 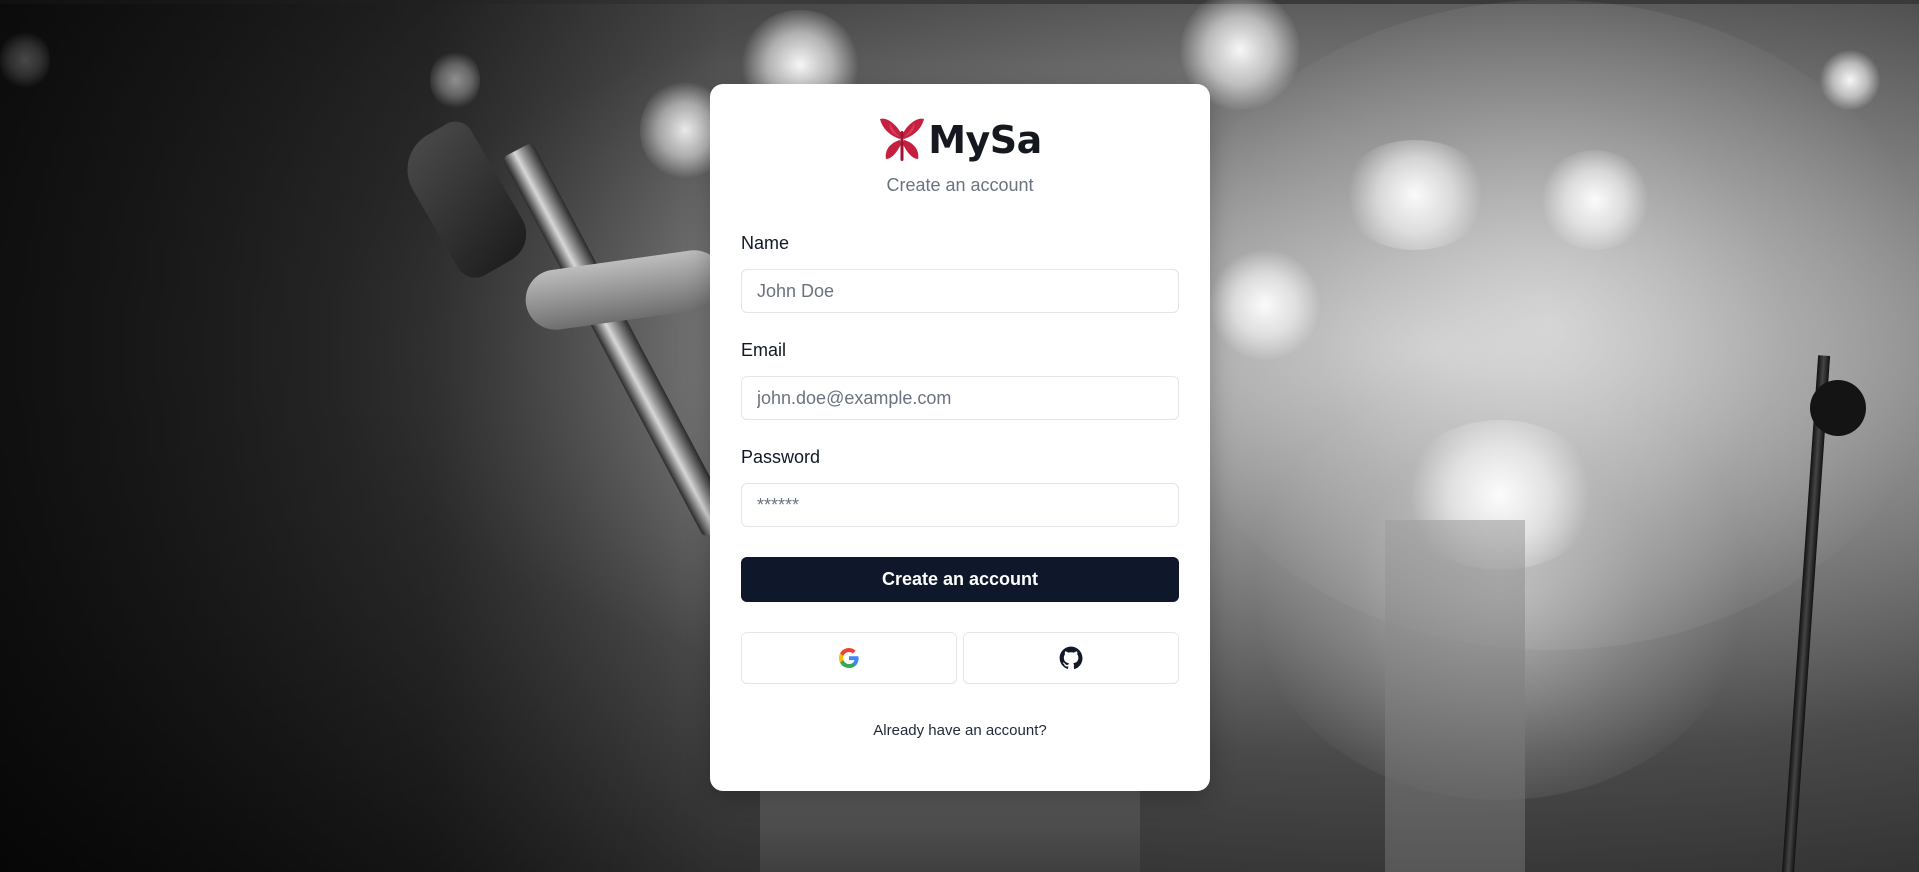 What do you see at coordinates (764, 350) in the screenshot?
I see `email-label: Email` at bounding box center [764, 350].